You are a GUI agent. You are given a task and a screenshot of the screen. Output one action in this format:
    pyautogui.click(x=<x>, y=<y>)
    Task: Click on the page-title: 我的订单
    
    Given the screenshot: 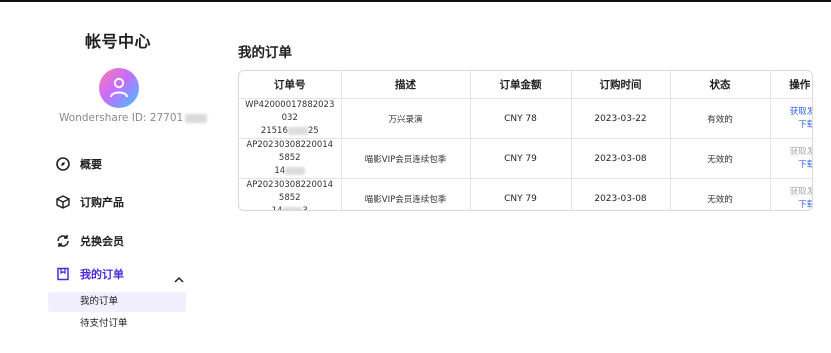 What is the action you would take?
    pyautogui.click(x=265, y=53)
    